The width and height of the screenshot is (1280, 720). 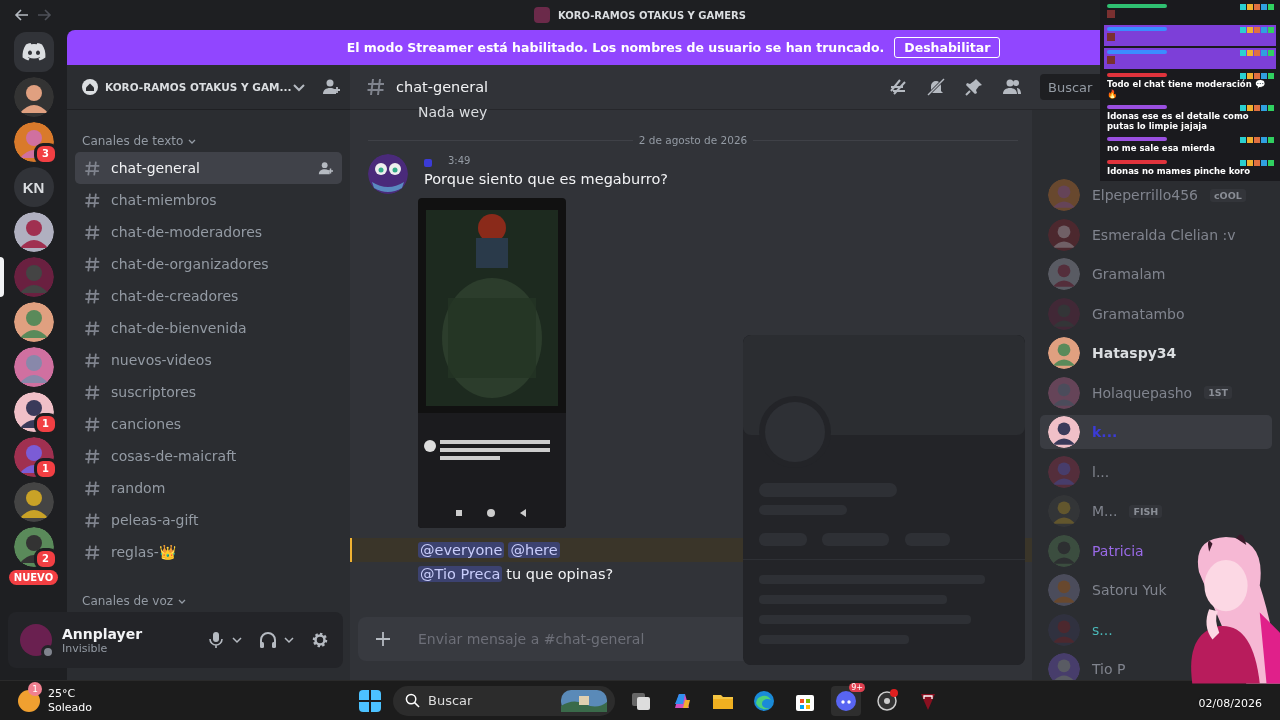 What do you see at coordinates (45, 559) in the screenshot?
I see `unread-badge: 2` at bounding box center [45, 559].